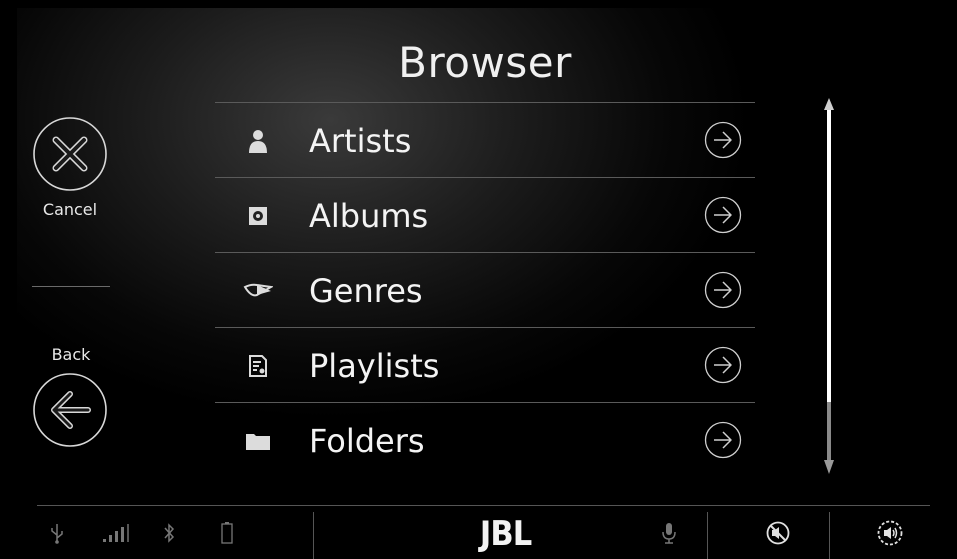  Describe the element at coordinates (258, 141) in the screenshot. I see `person-icon` at that location.